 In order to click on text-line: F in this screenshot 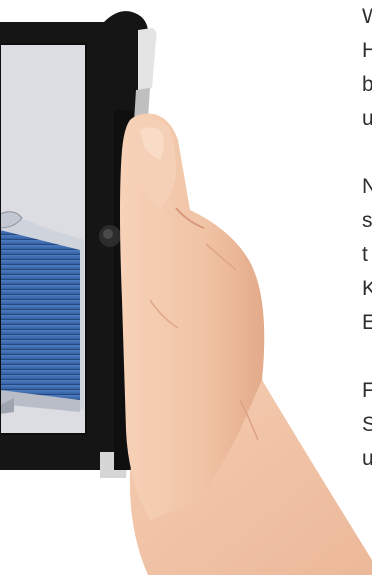, I will do `click(367, 390)`.